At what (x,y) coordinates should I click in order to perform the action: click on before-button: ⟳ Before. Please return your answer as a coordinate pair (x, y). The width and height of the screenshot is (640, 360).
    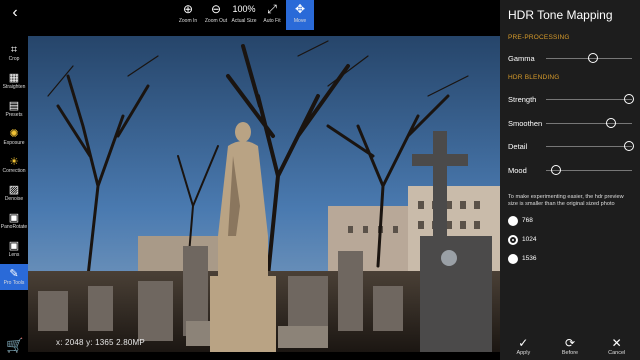
    Looking at the image, I should click on (570, 346).